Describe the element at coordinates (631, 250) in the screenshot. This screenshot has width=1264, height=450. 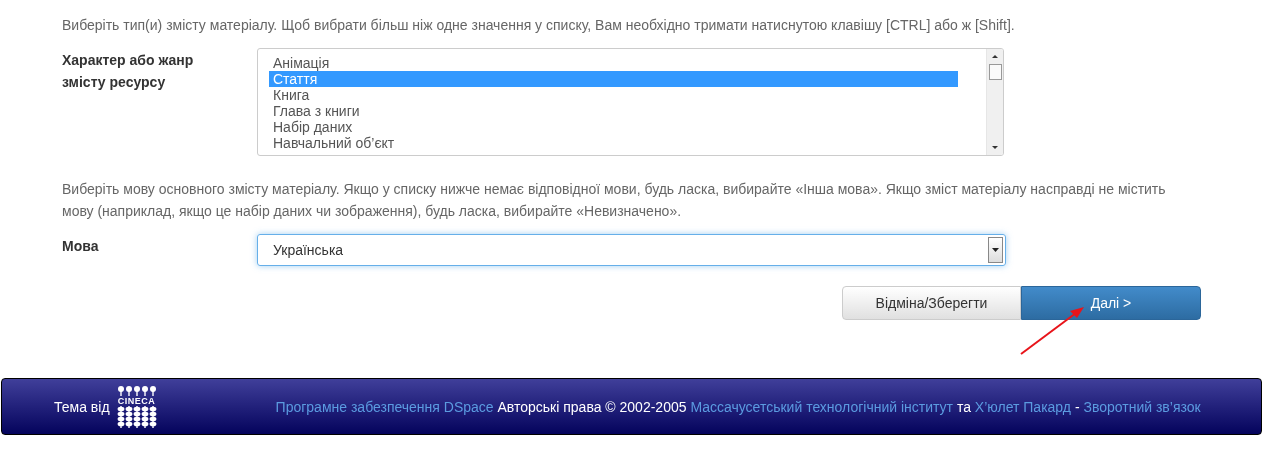
I see `language-select: Українська` at that location.